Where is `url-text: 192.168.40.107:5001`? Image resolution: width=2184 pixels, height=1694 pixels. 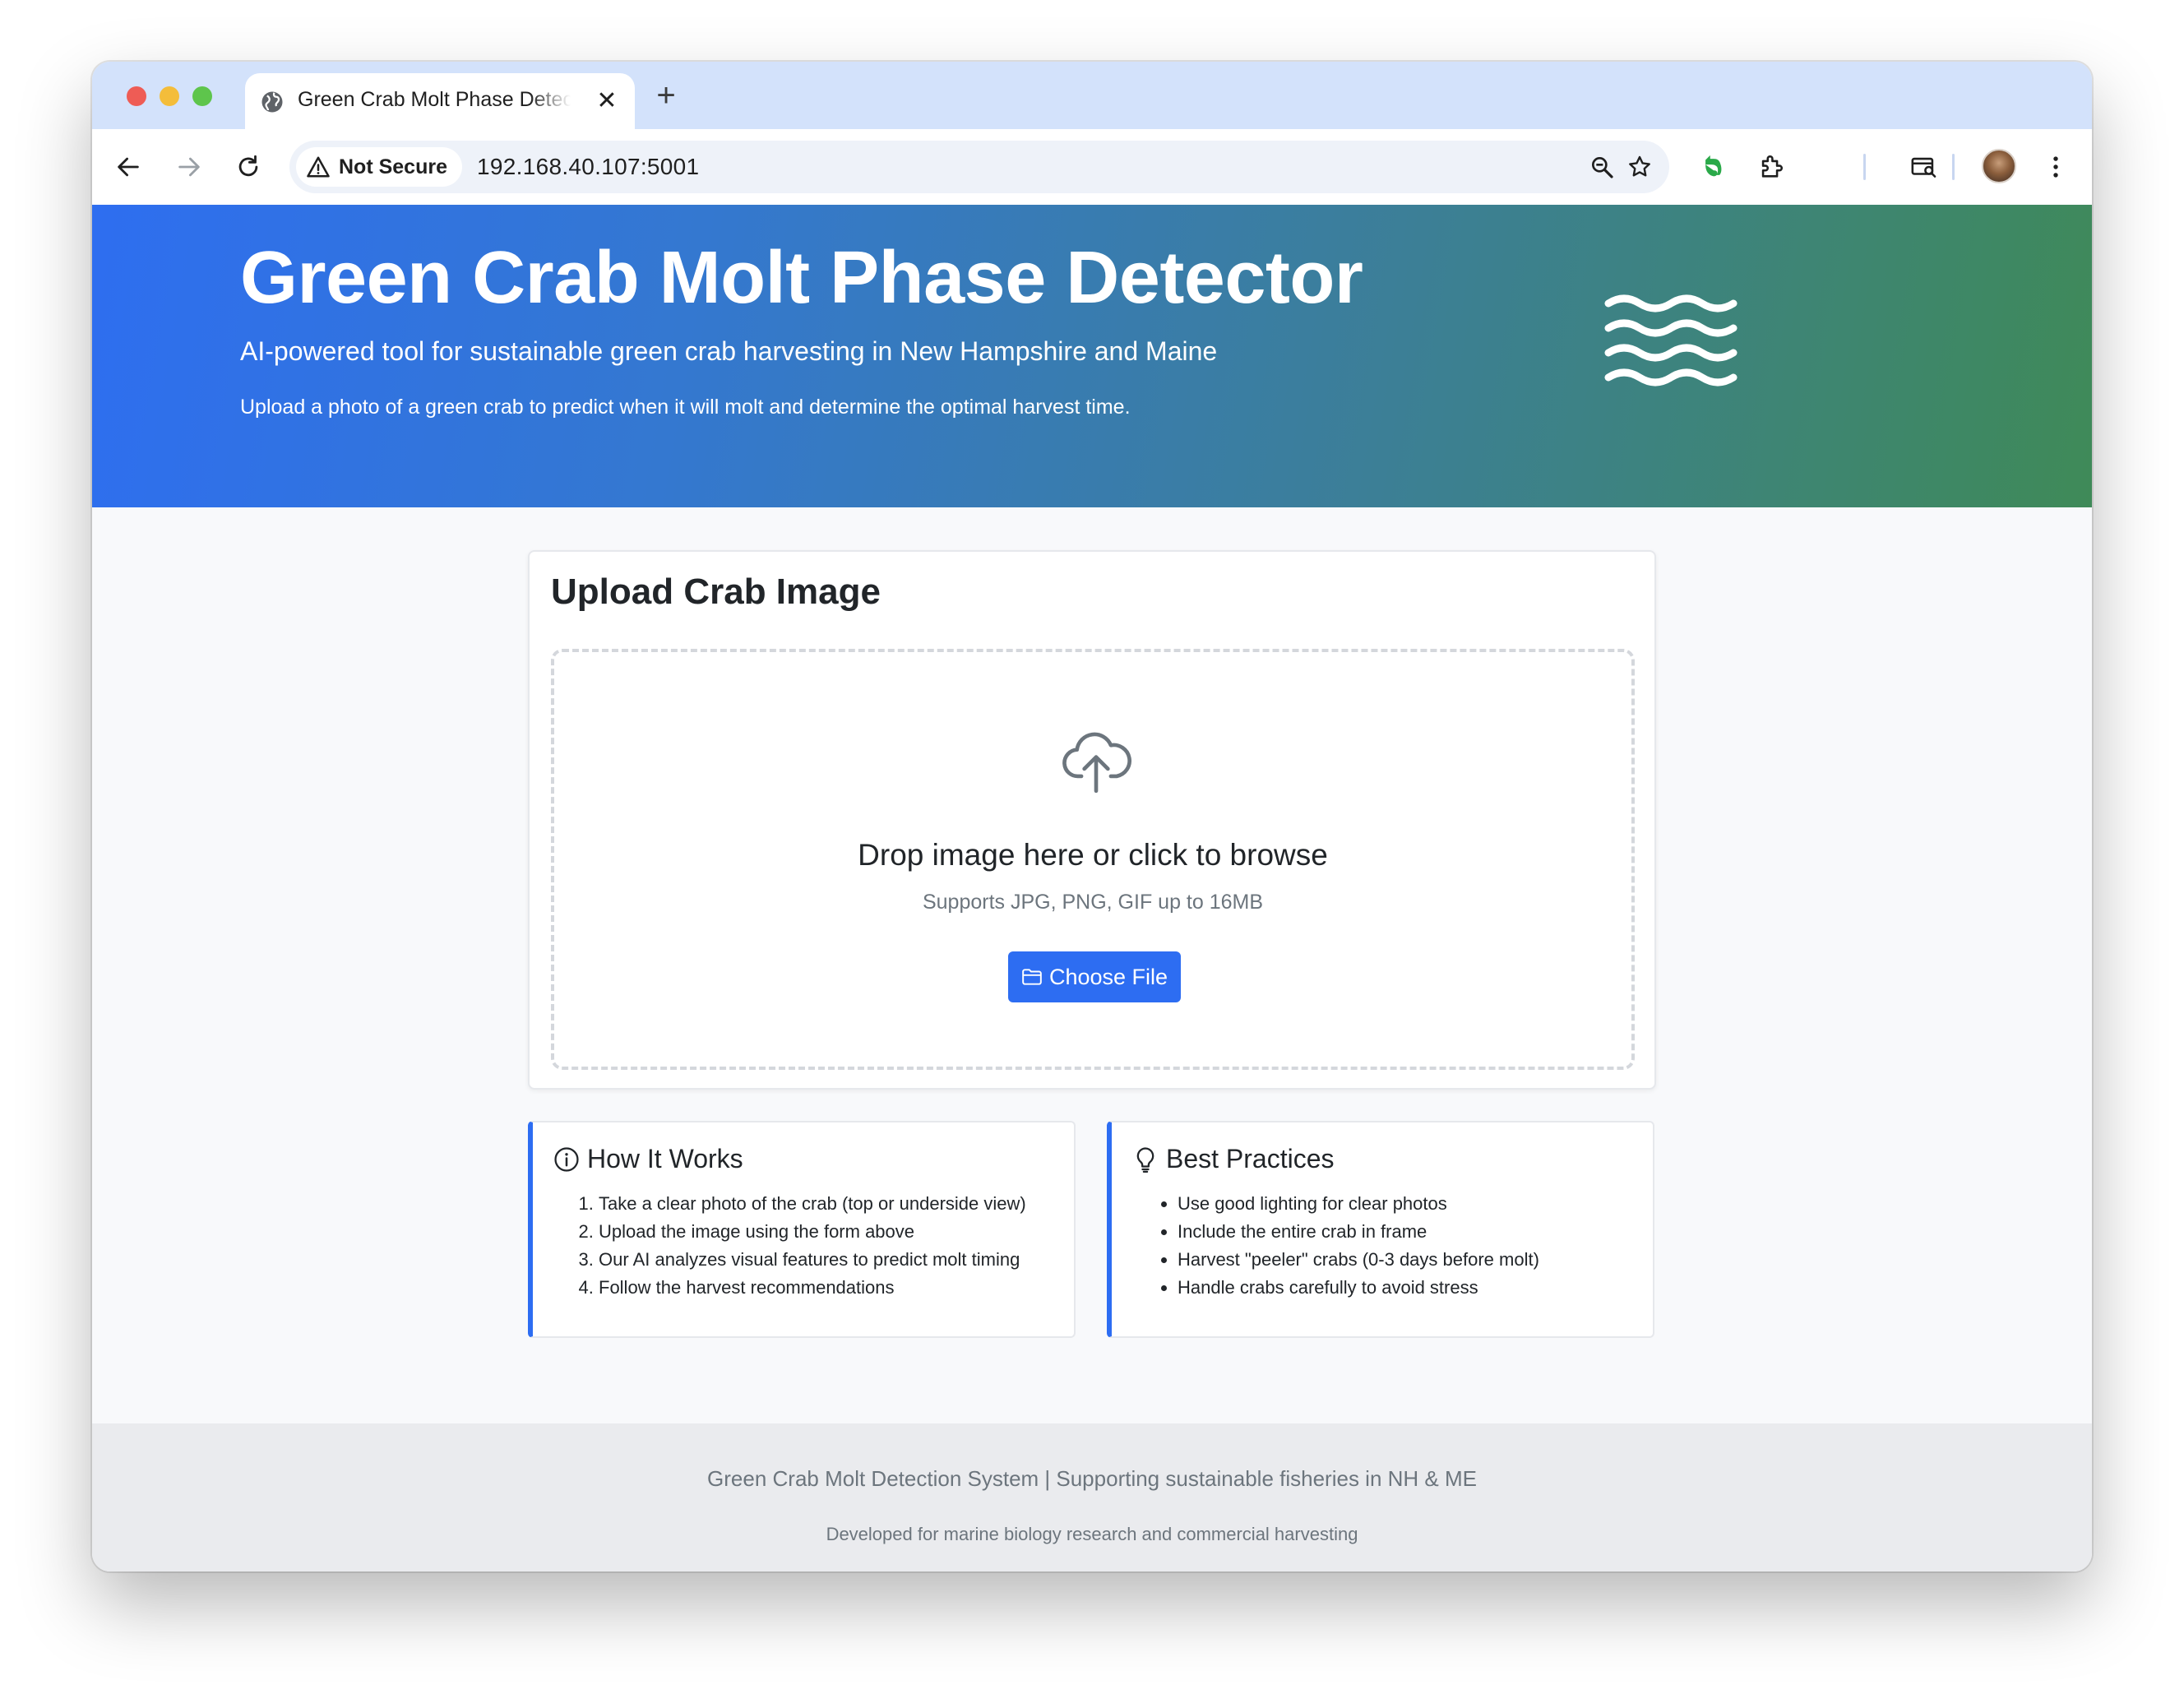
url-text: 192.168.40.107:5001 is located at coordinates (588, 167).